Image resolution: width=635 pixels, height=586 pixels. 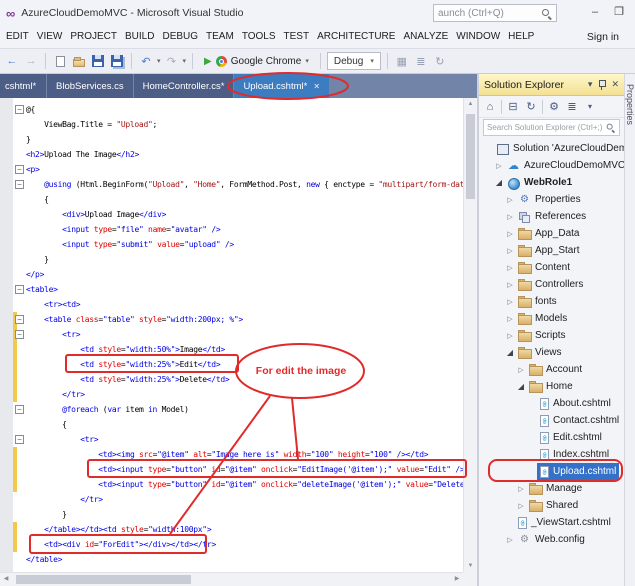 What do you see at coordinates (551, 148) in the screenshot?
I see `tree-item-solution-azureclouddemomvc-2: Solution 'AzureCloudDemoMVC' (2` at bounding box center [551, 148].